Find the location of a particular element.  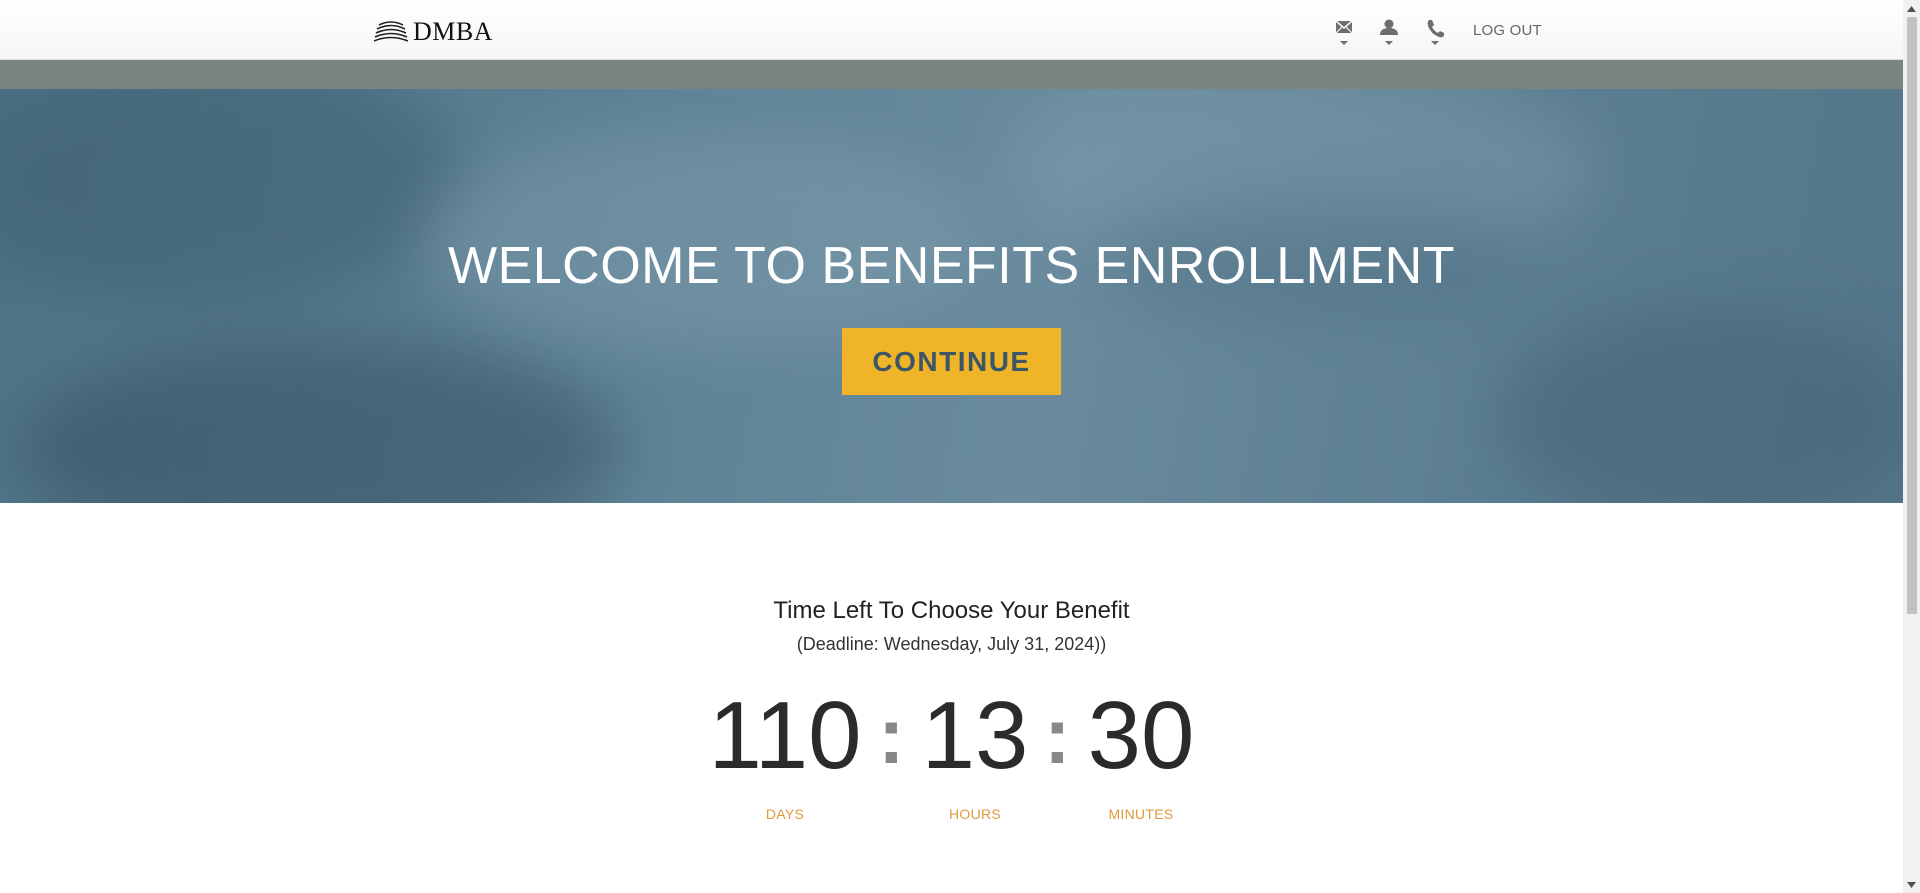

countdown-minutes-value: 30 is located at coordinates (1141, 735).